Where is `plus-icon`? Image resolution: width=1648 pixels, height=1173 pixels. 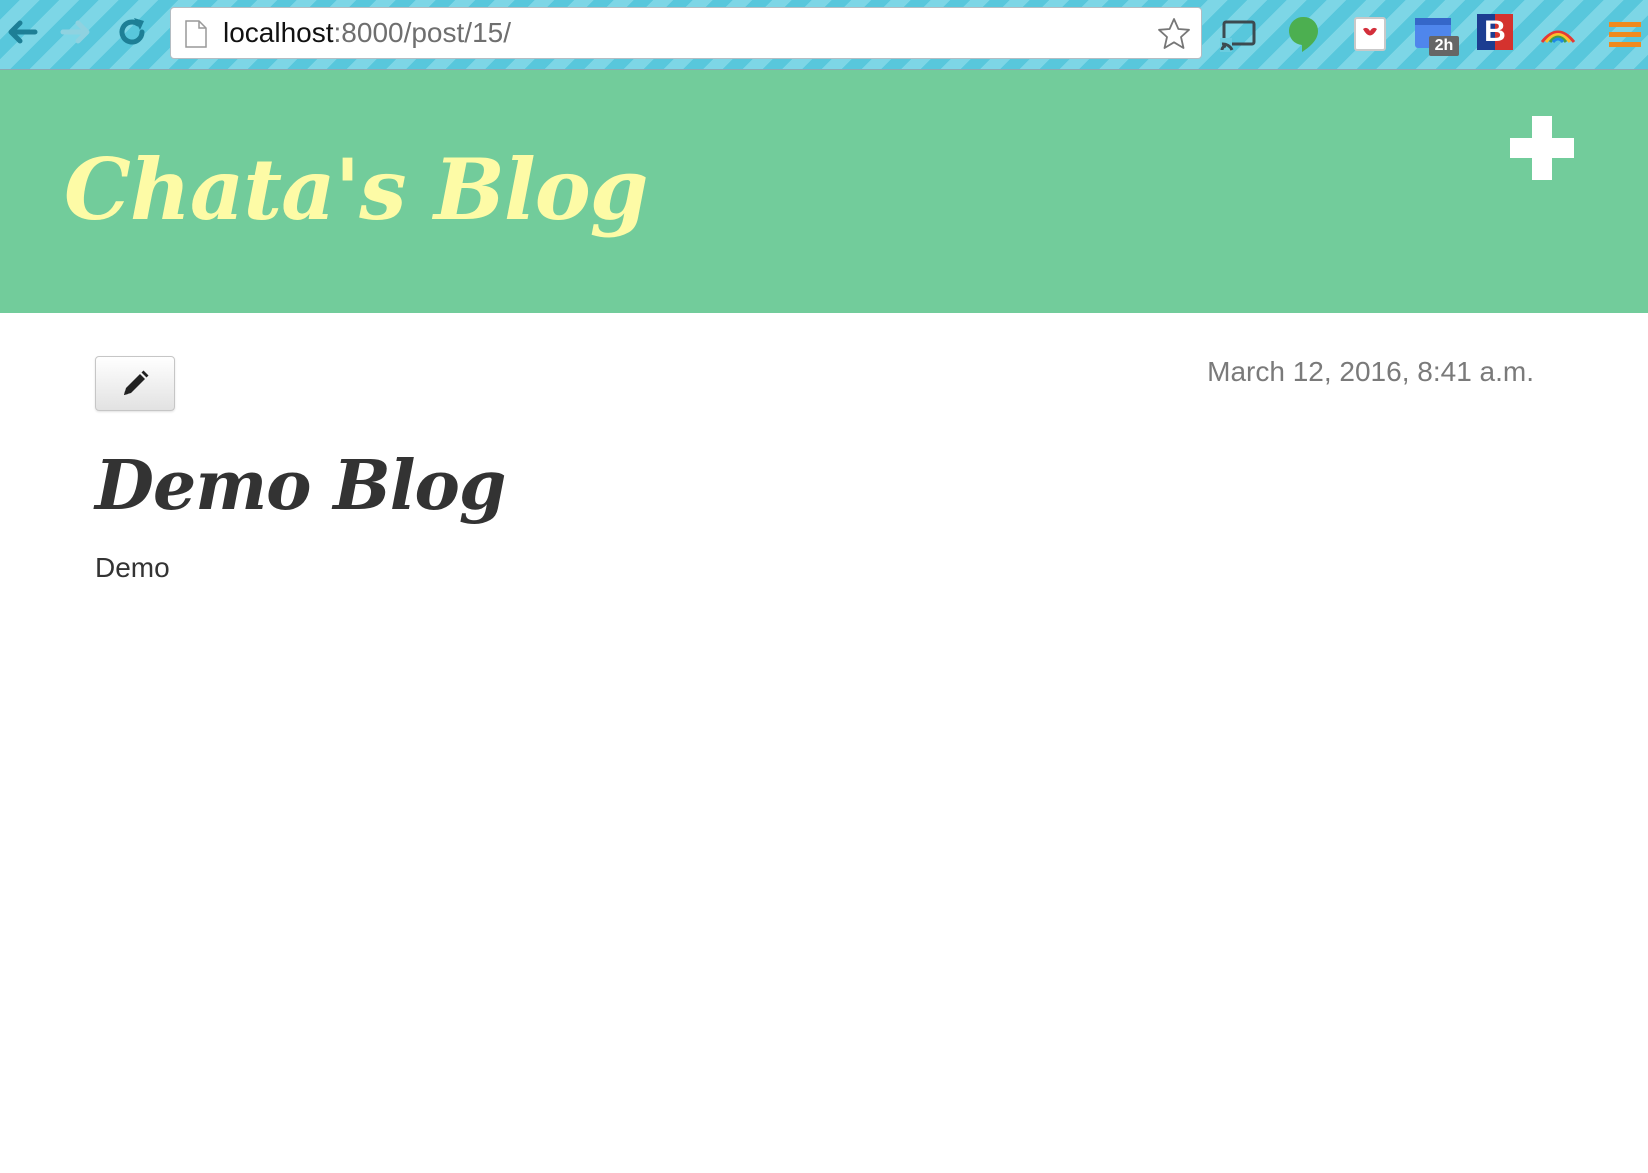 plus-icon is located at coordinates (1542, 148).